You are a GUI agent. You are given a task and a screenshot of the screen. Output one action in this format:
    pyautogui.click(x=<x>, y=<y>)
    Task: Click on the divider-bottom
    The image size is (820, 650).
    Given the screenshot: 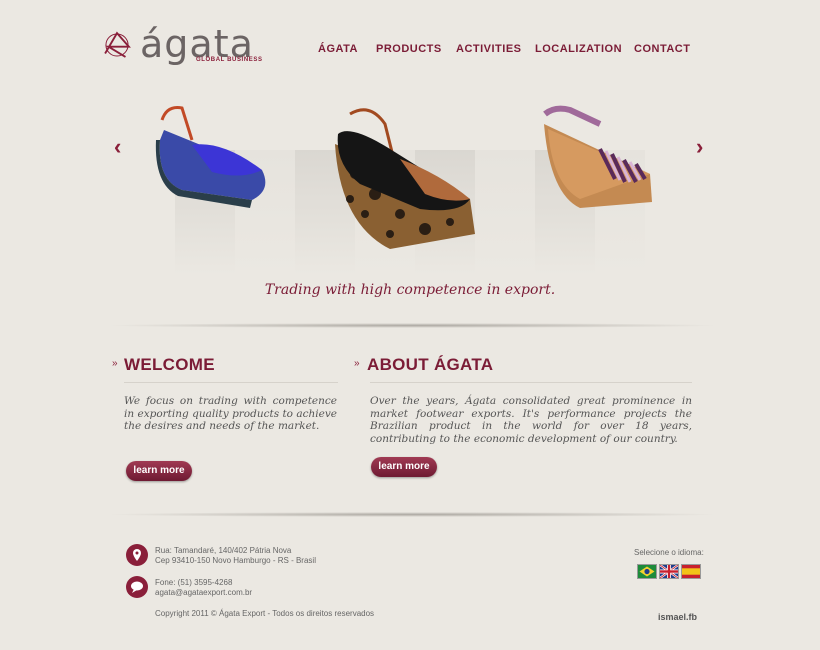 What is the action you would take?
    pyautogui.click(x=412, y=514)
    